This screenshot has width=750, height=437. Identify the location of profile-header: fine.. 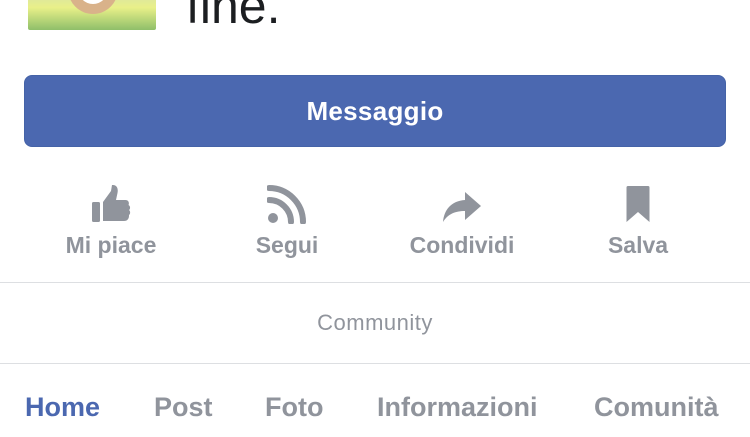
(375, 20).